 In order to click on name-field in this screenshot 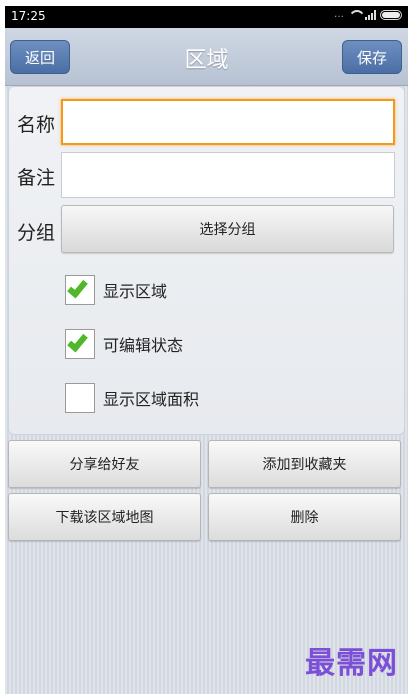, I will do `click(228, 122)`.